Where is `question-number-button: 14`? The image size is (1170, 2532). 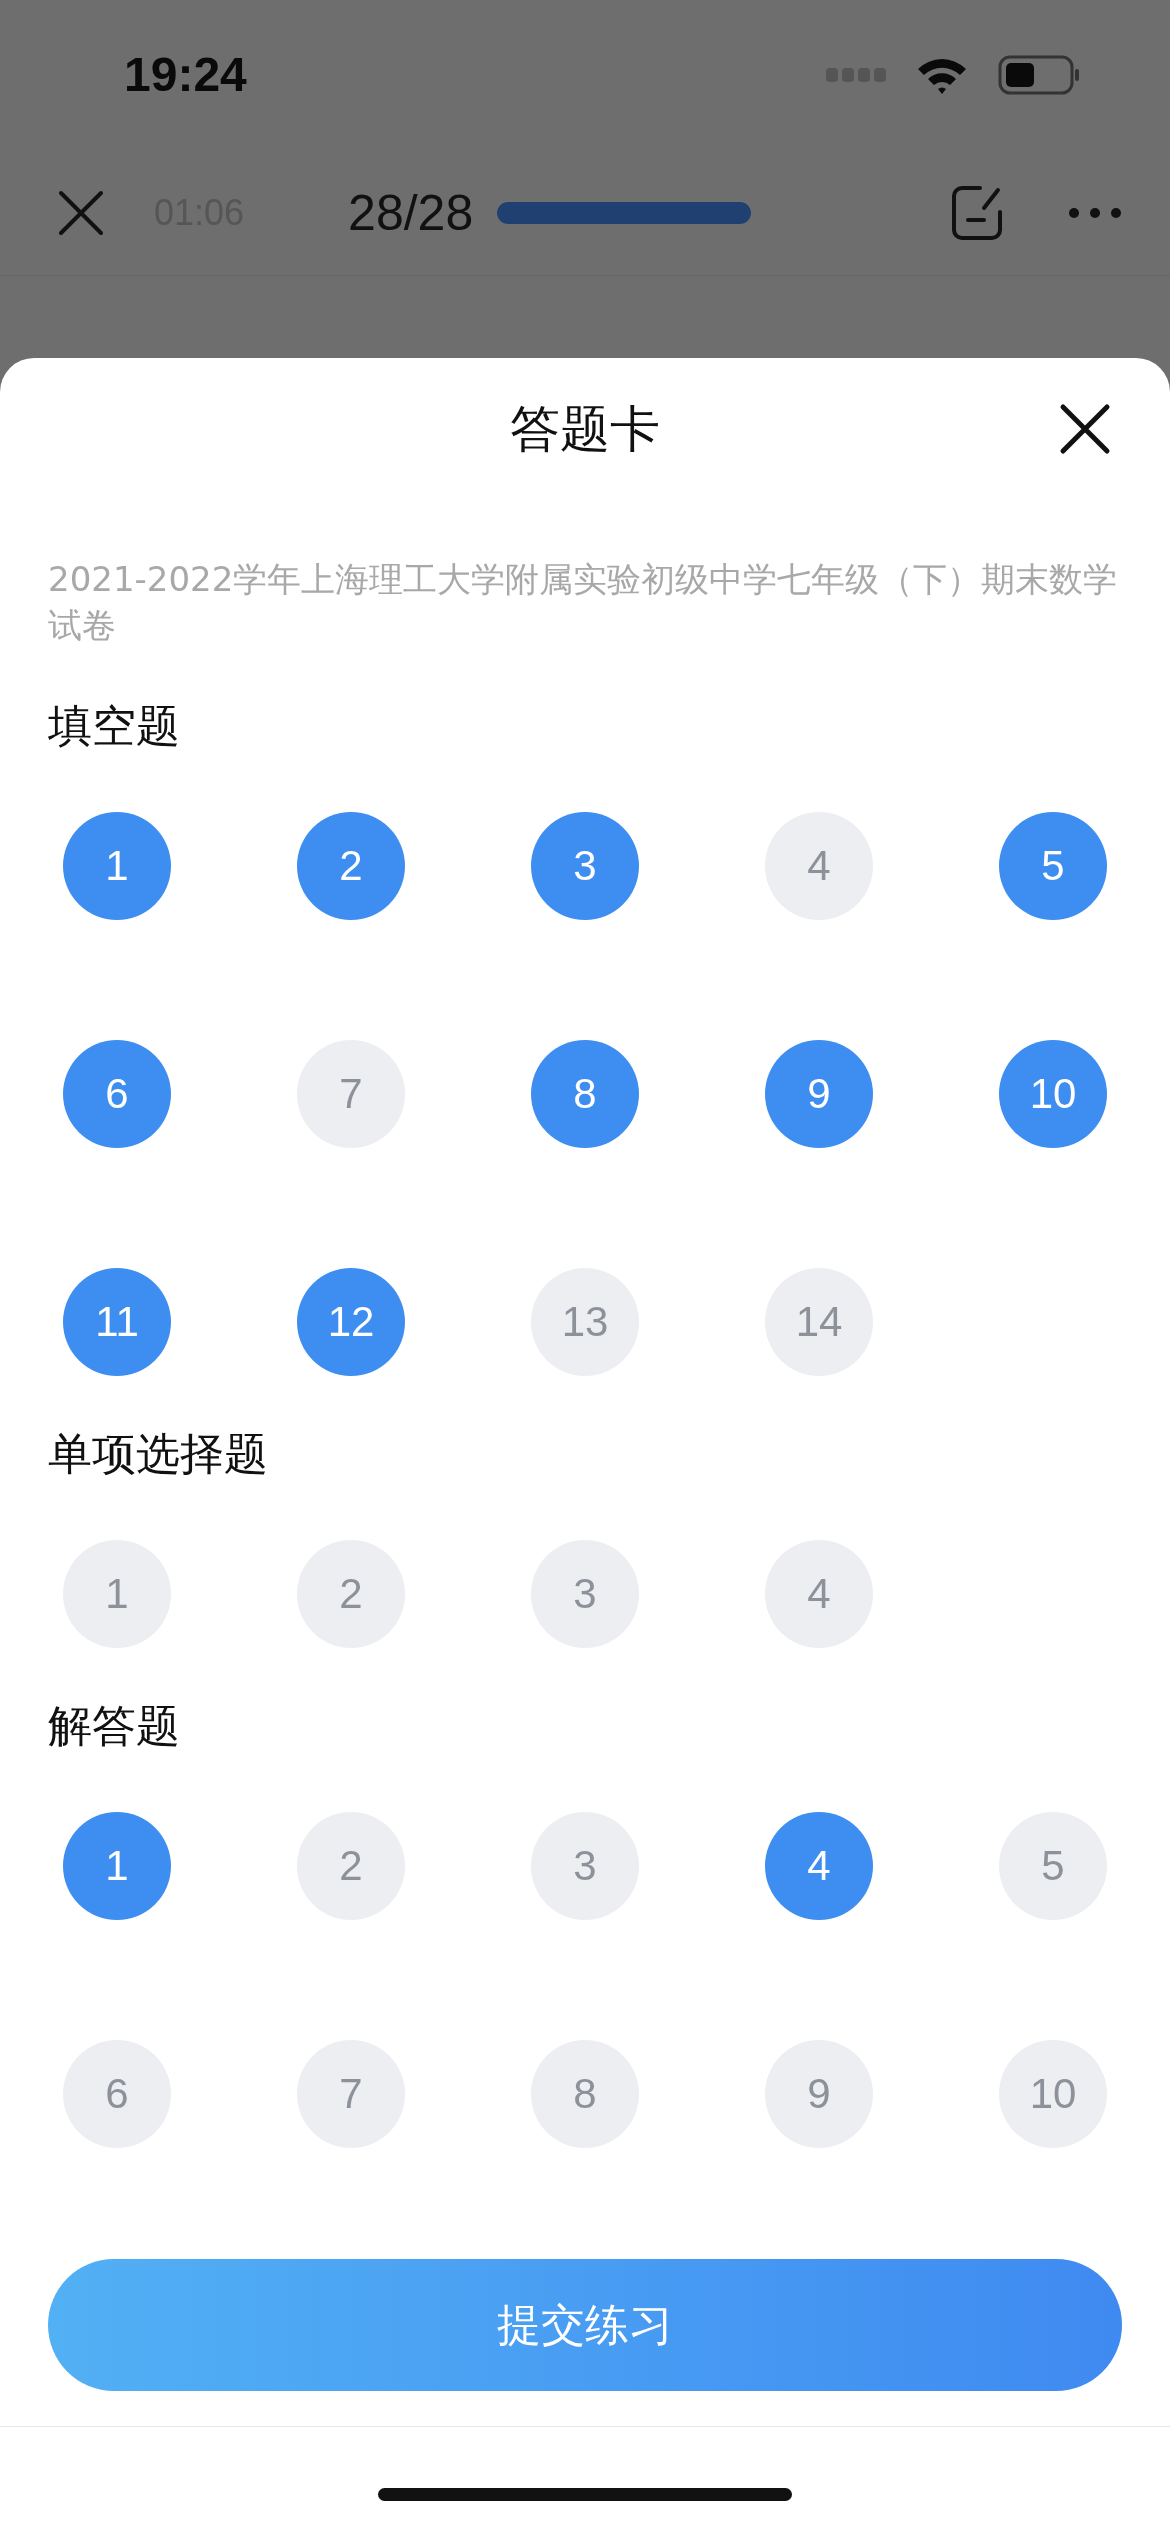 question-number-button: 14 is located at coordinates (819, 1322).